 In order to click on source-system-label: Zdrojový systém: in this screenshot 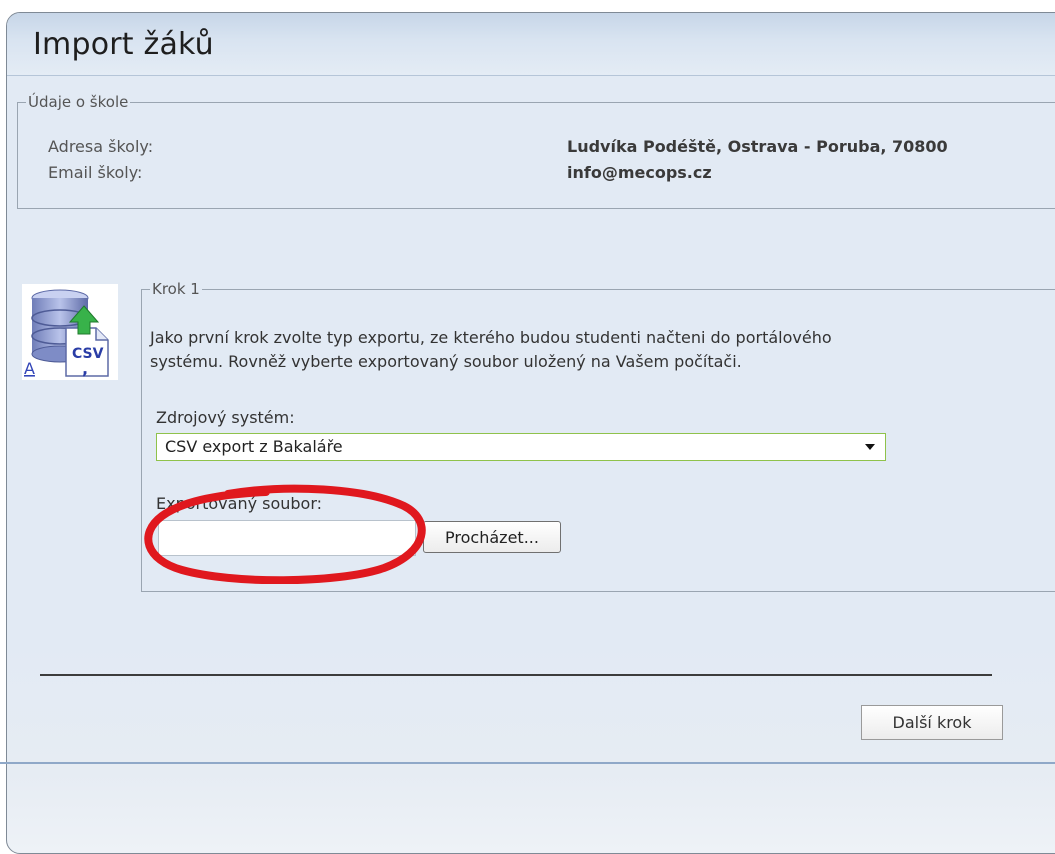, I will do `click(225, 417)`.